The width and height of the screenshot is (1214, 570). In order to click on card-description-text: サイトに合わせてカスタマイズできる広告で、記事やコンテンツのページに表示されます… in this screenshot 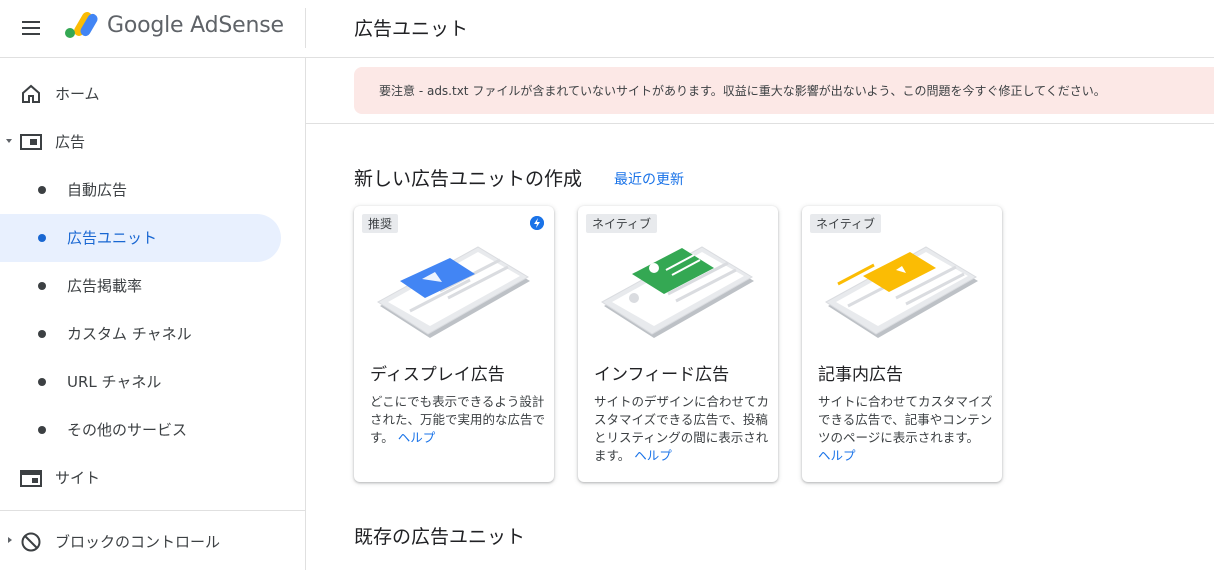, I will do `click(905, 419)`.